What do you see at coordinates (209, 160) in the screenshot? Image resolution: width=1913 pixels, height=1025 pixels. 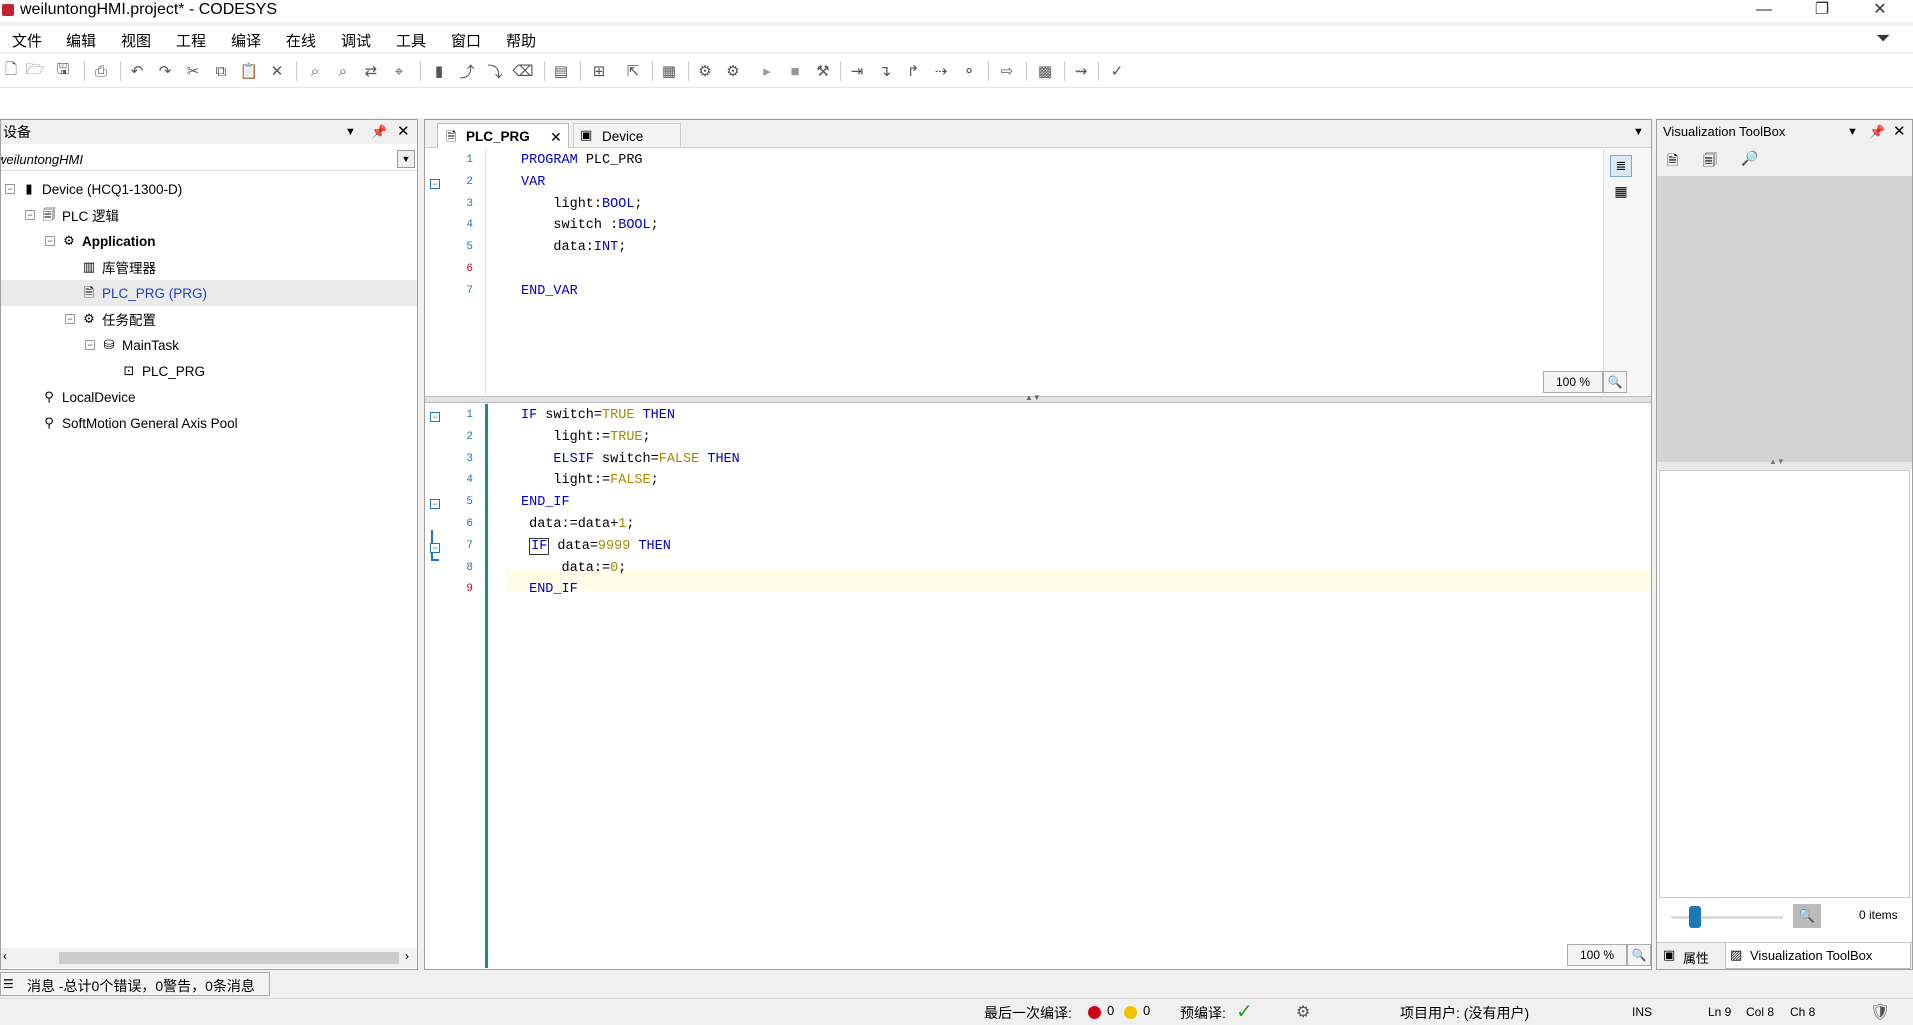 I see `project-selector: weiluntongHMI ▼` at bounding box center [209, 160].